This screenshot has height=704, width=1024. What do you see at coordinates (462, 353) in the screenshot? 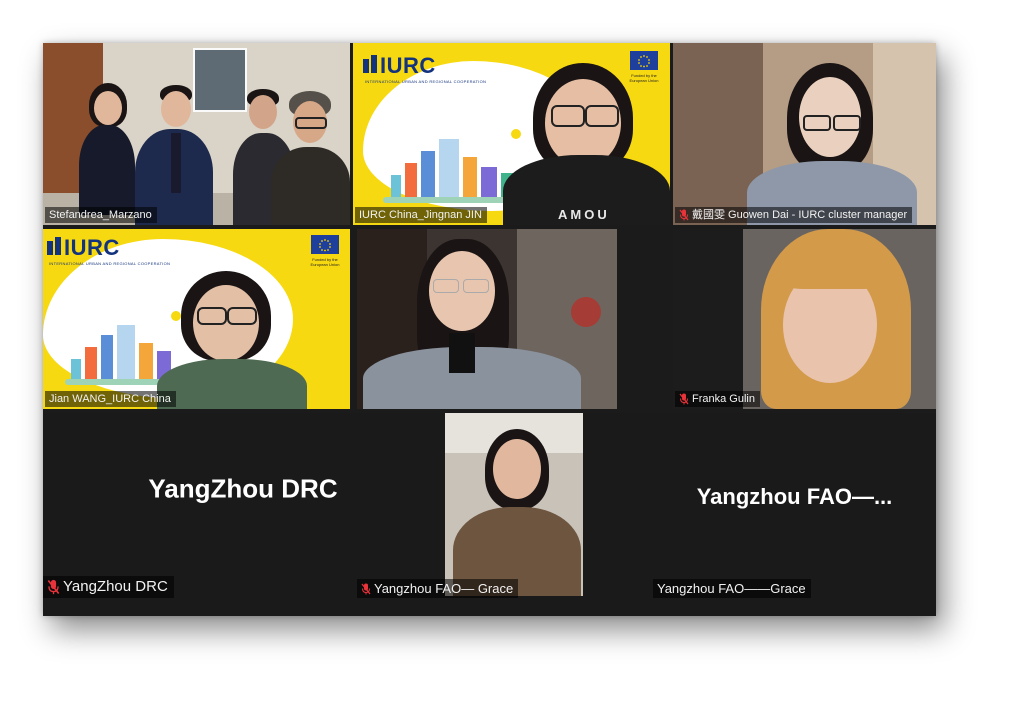
I see `turtleneck-shape` at bounding box center [462, 353].